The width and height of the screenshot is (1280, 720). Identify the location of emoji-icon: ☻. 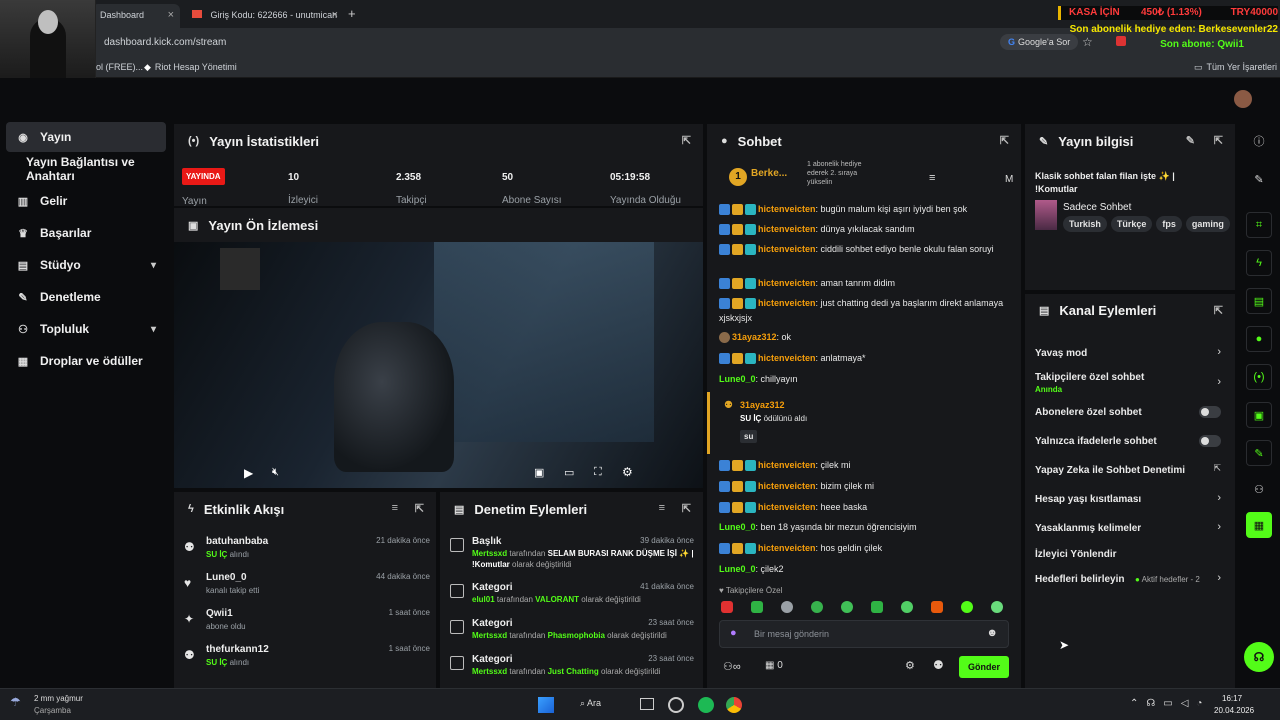
(992, 633).